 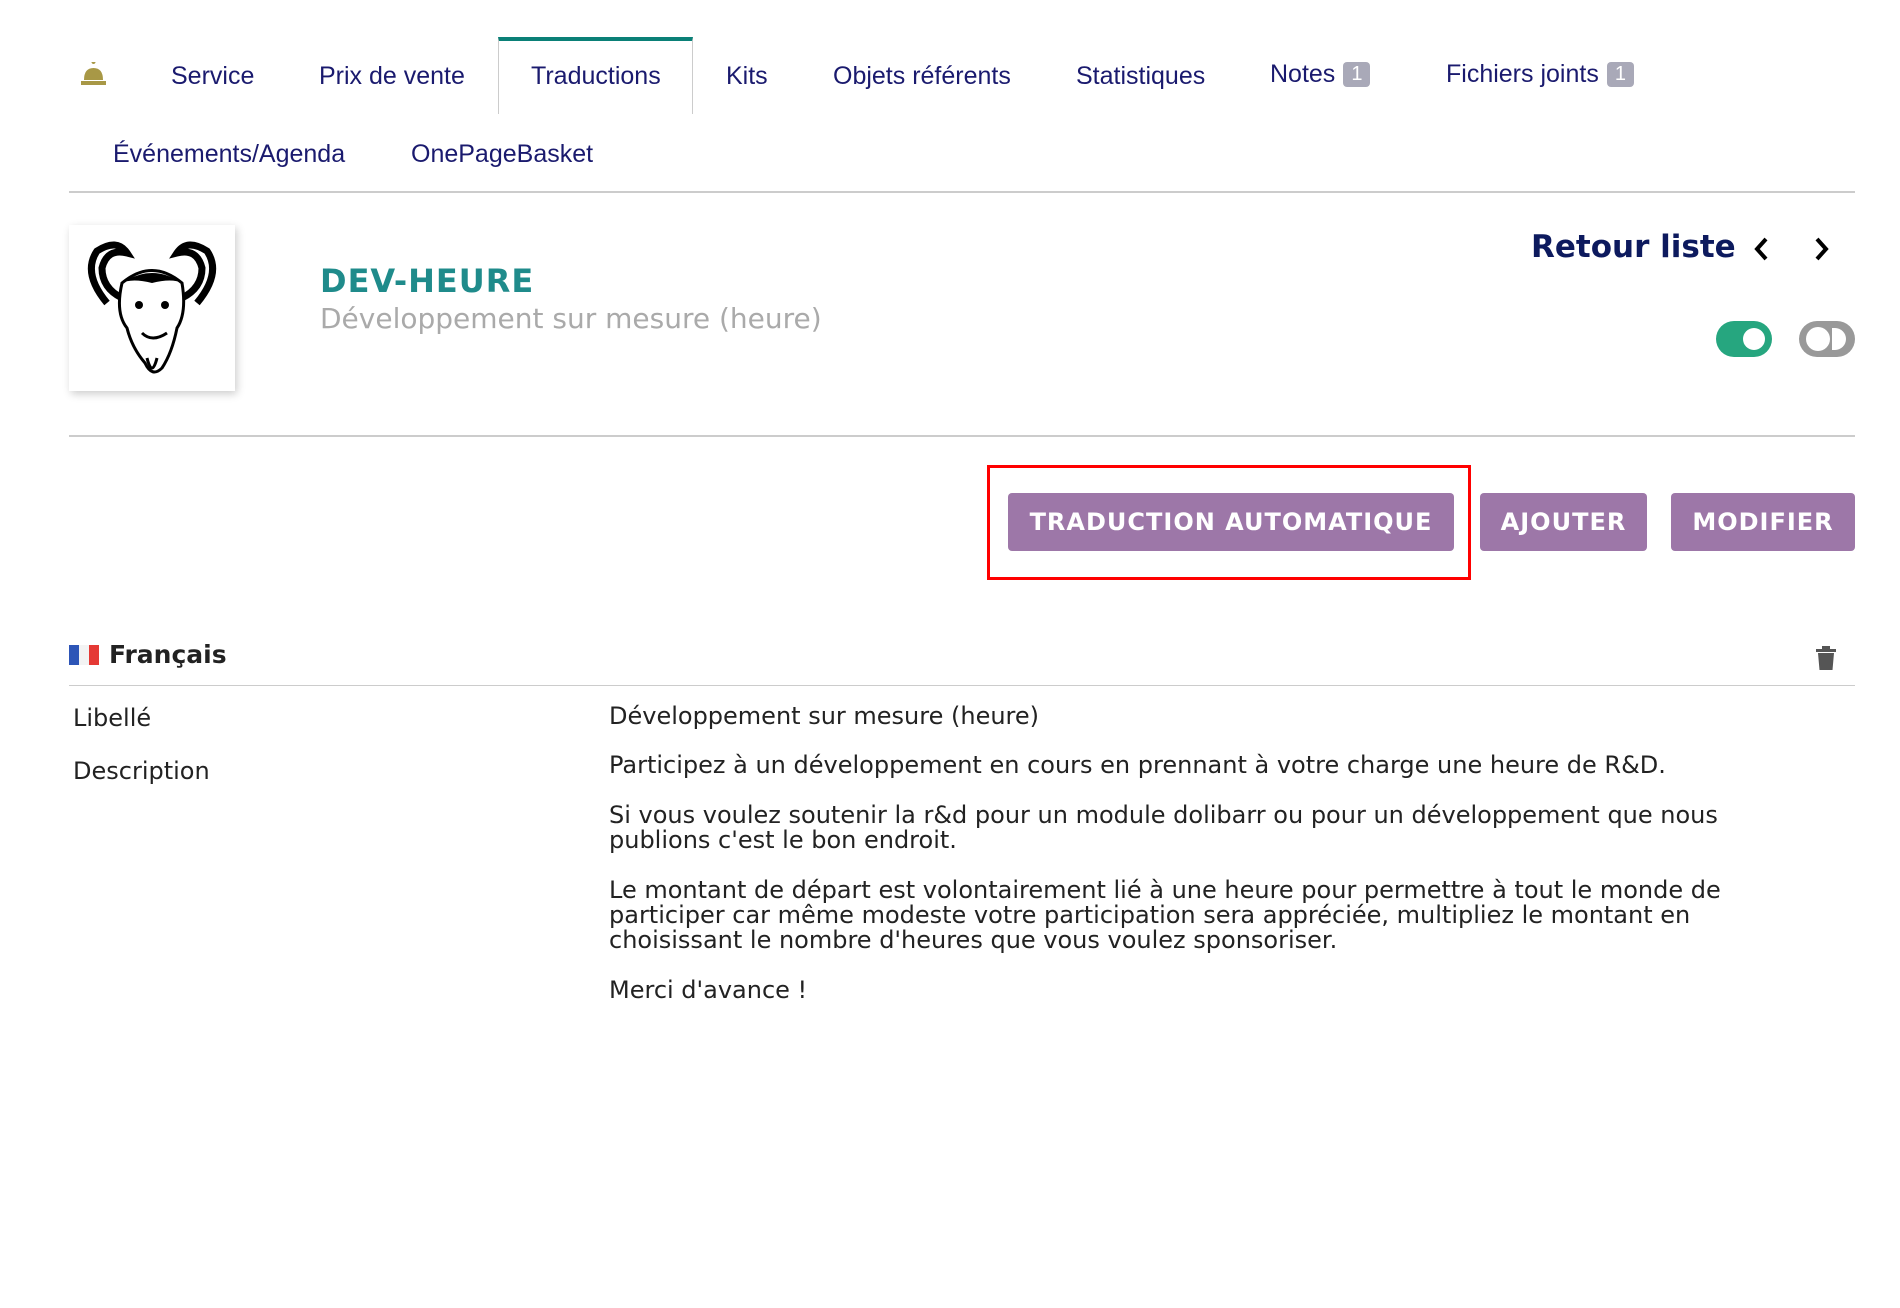 What do you see at coordinates (1620, 74) in the screenshot?
I see `files-count-badge: 1` at bounding box center [1620, 74].